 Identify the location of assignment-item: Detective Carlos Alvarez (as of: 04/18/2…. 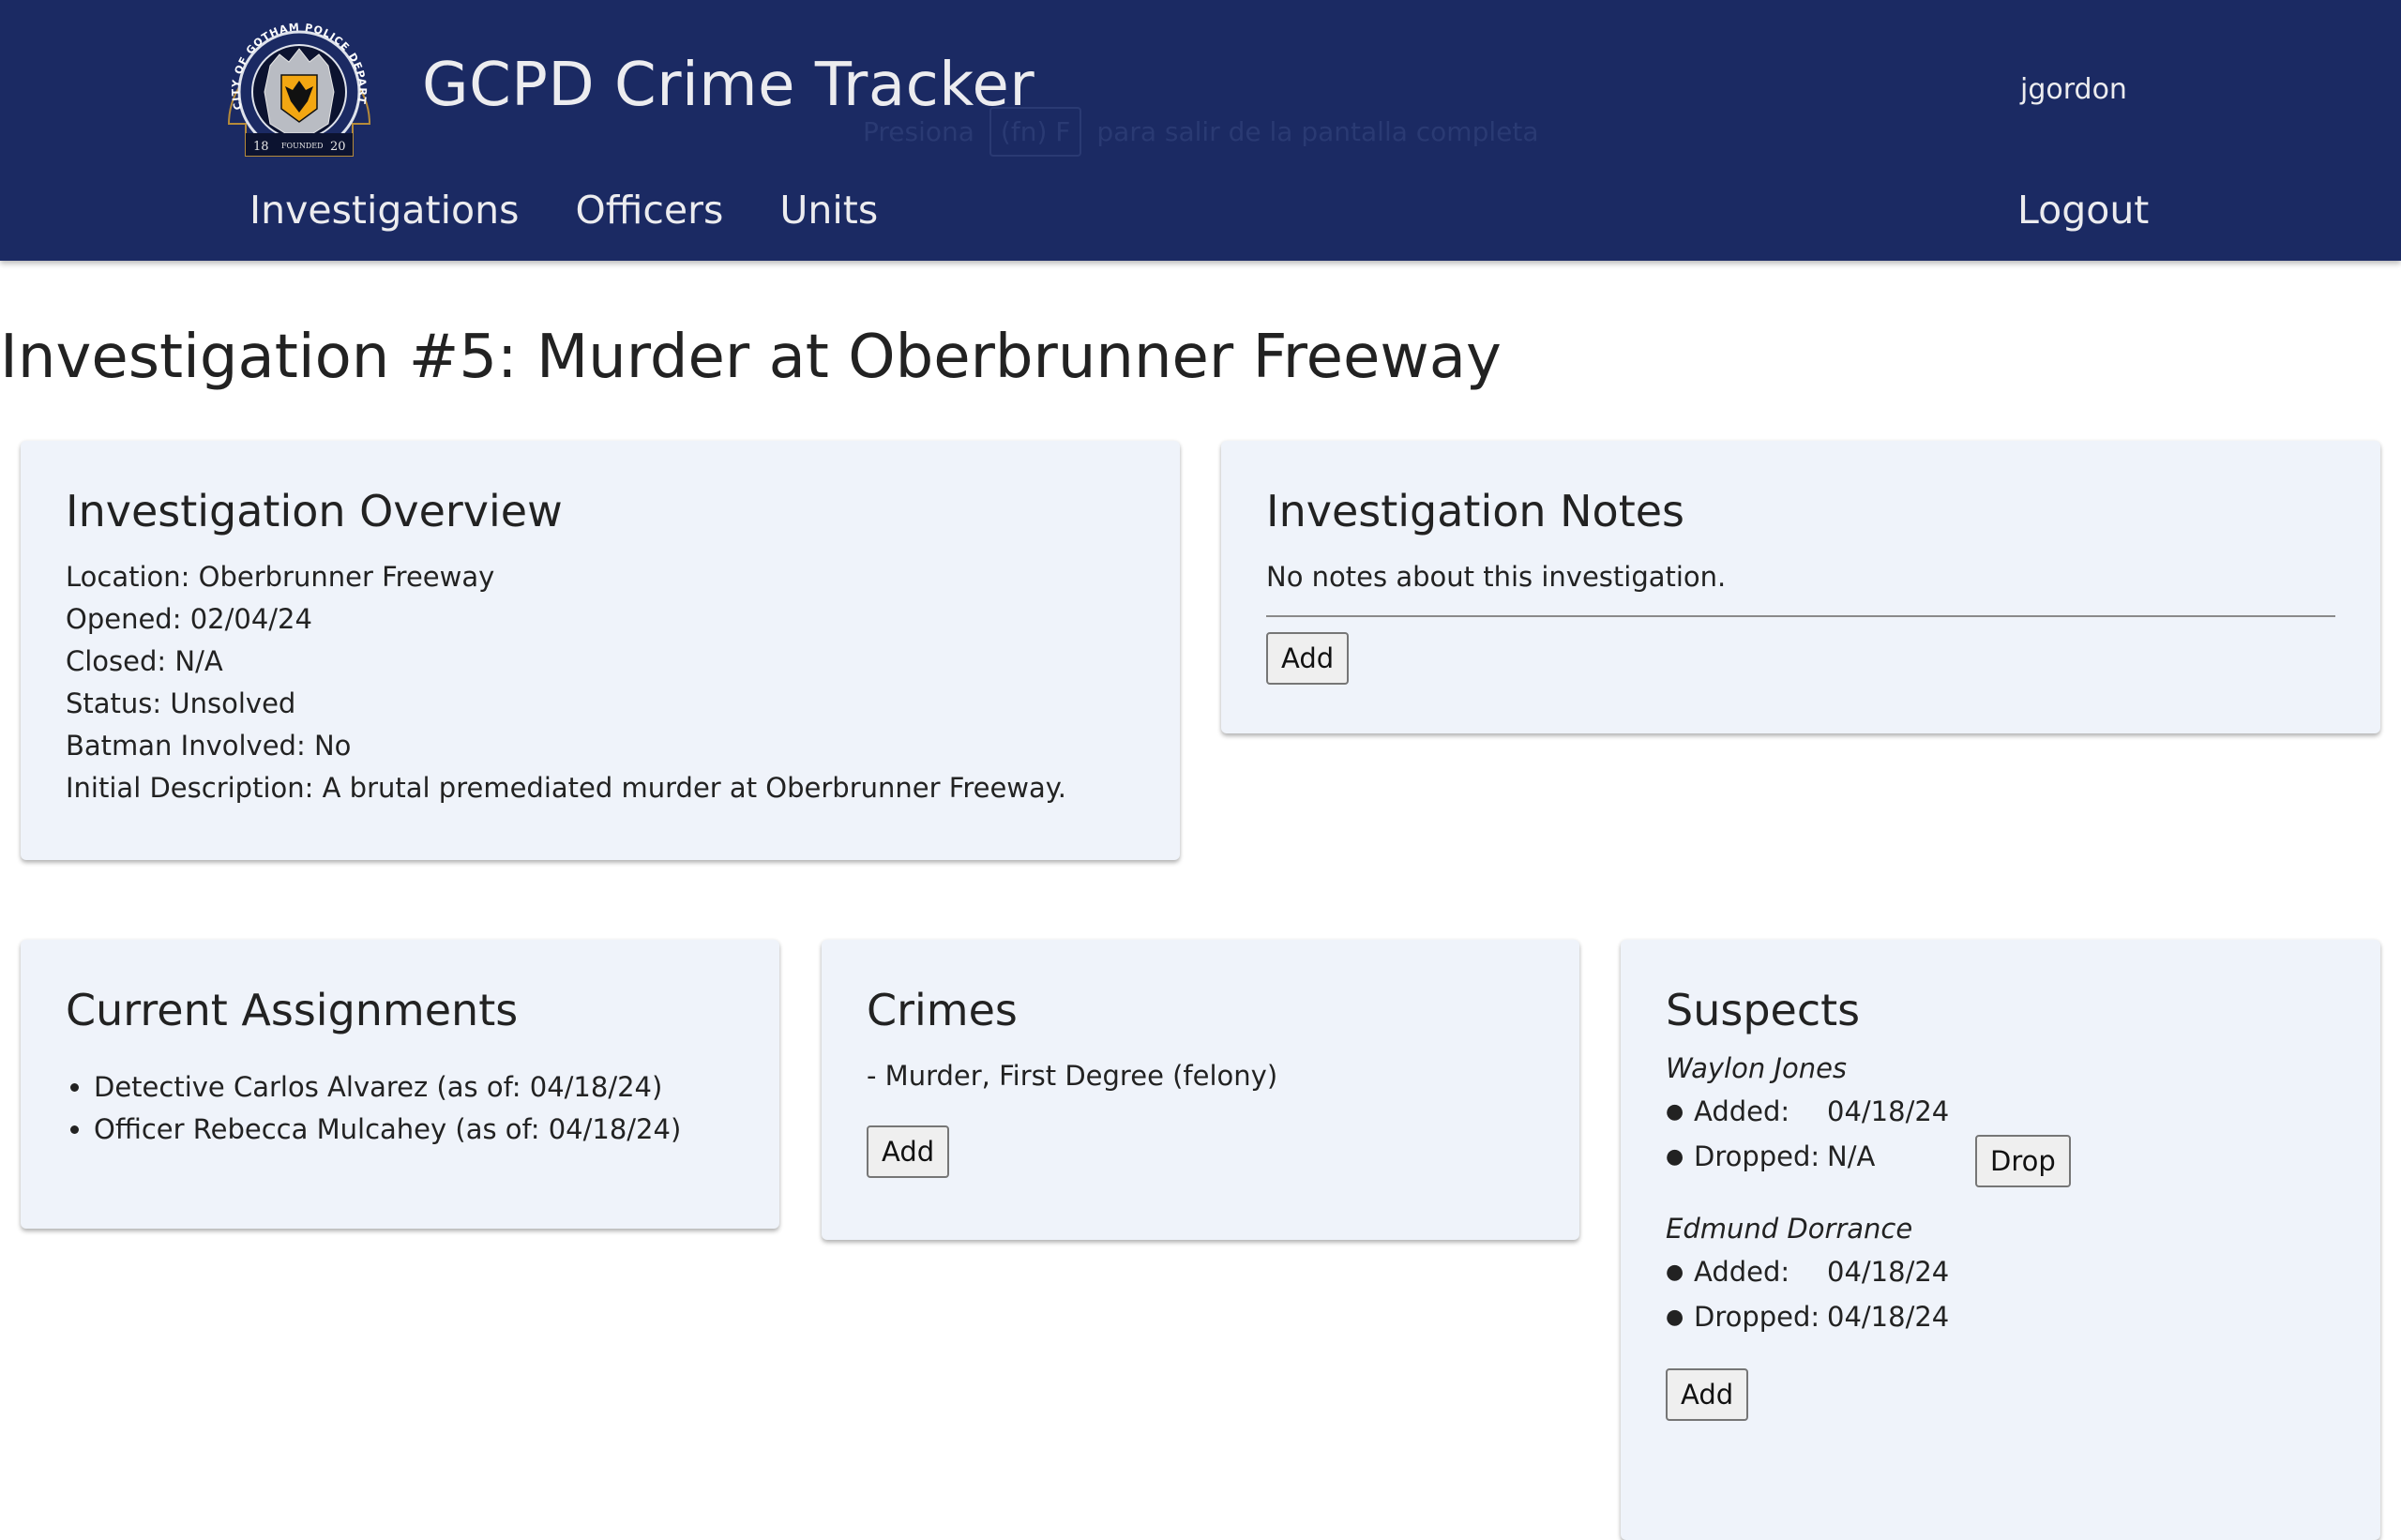
(436, 1087).